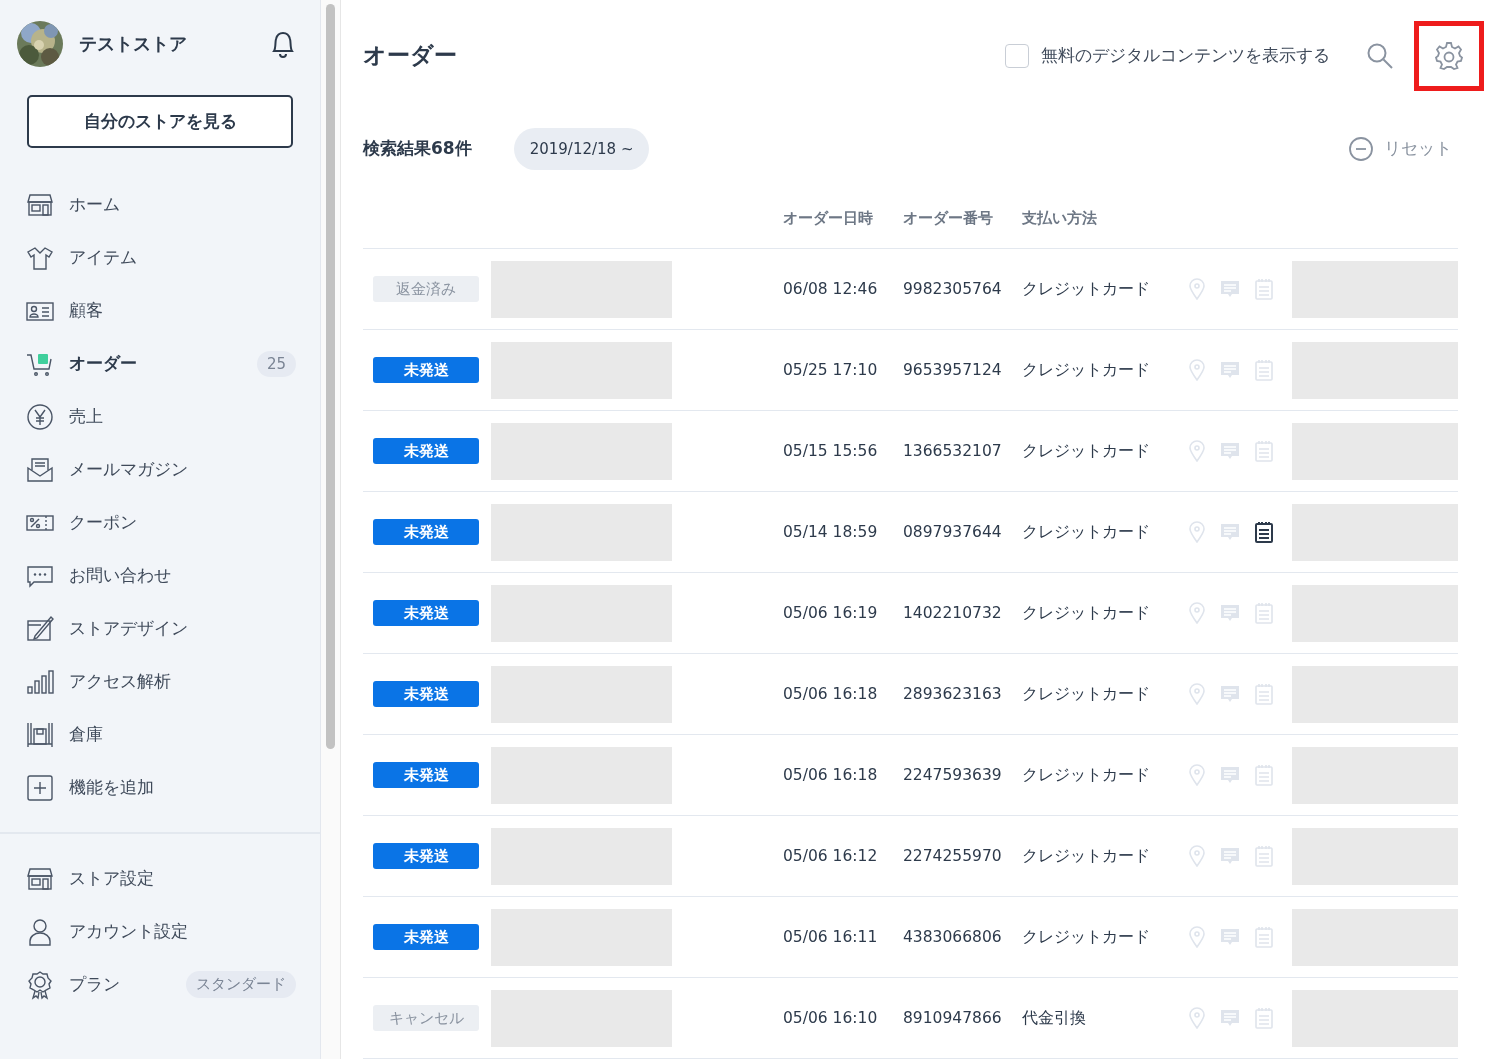  What do you see at coordinates (160, 681) in the screenshot?
I see `nav-item: アクセス解析` at bounding box center [160, 681].